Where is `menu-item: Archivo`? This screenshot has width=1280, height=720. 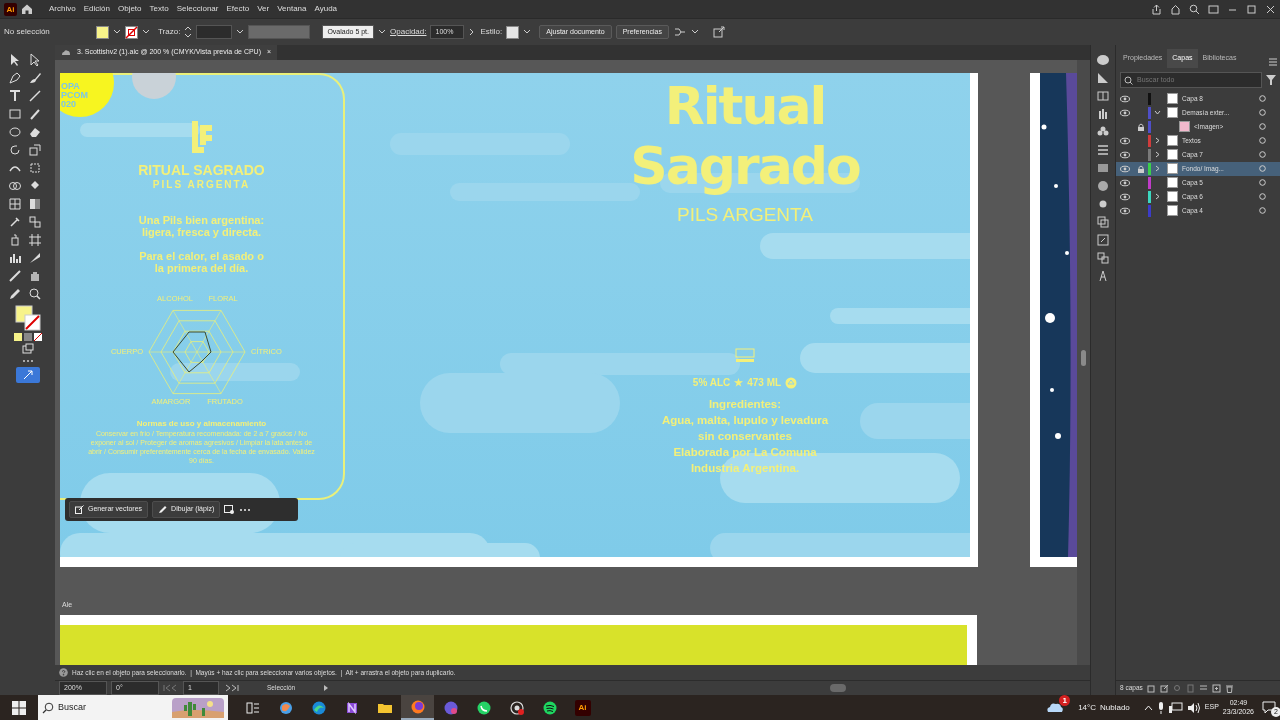
menu-item: Archivo is located at coordinates (62, 9).